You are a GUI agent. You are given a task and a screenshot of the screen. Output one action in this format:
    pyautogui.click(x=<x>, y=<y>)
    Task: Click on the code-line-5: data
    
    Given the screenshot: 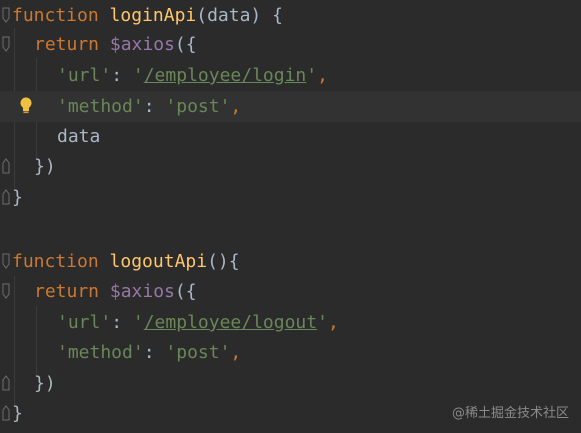 What is the action you would take?
    pyautogui.click(x=290, y=136)
    